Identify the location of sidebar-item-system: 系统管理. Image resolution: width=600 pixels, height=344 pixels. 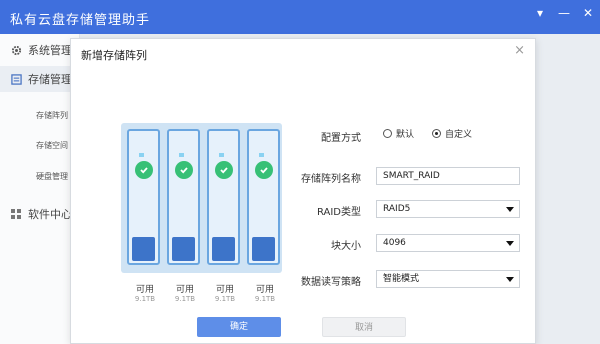
(40, 50).